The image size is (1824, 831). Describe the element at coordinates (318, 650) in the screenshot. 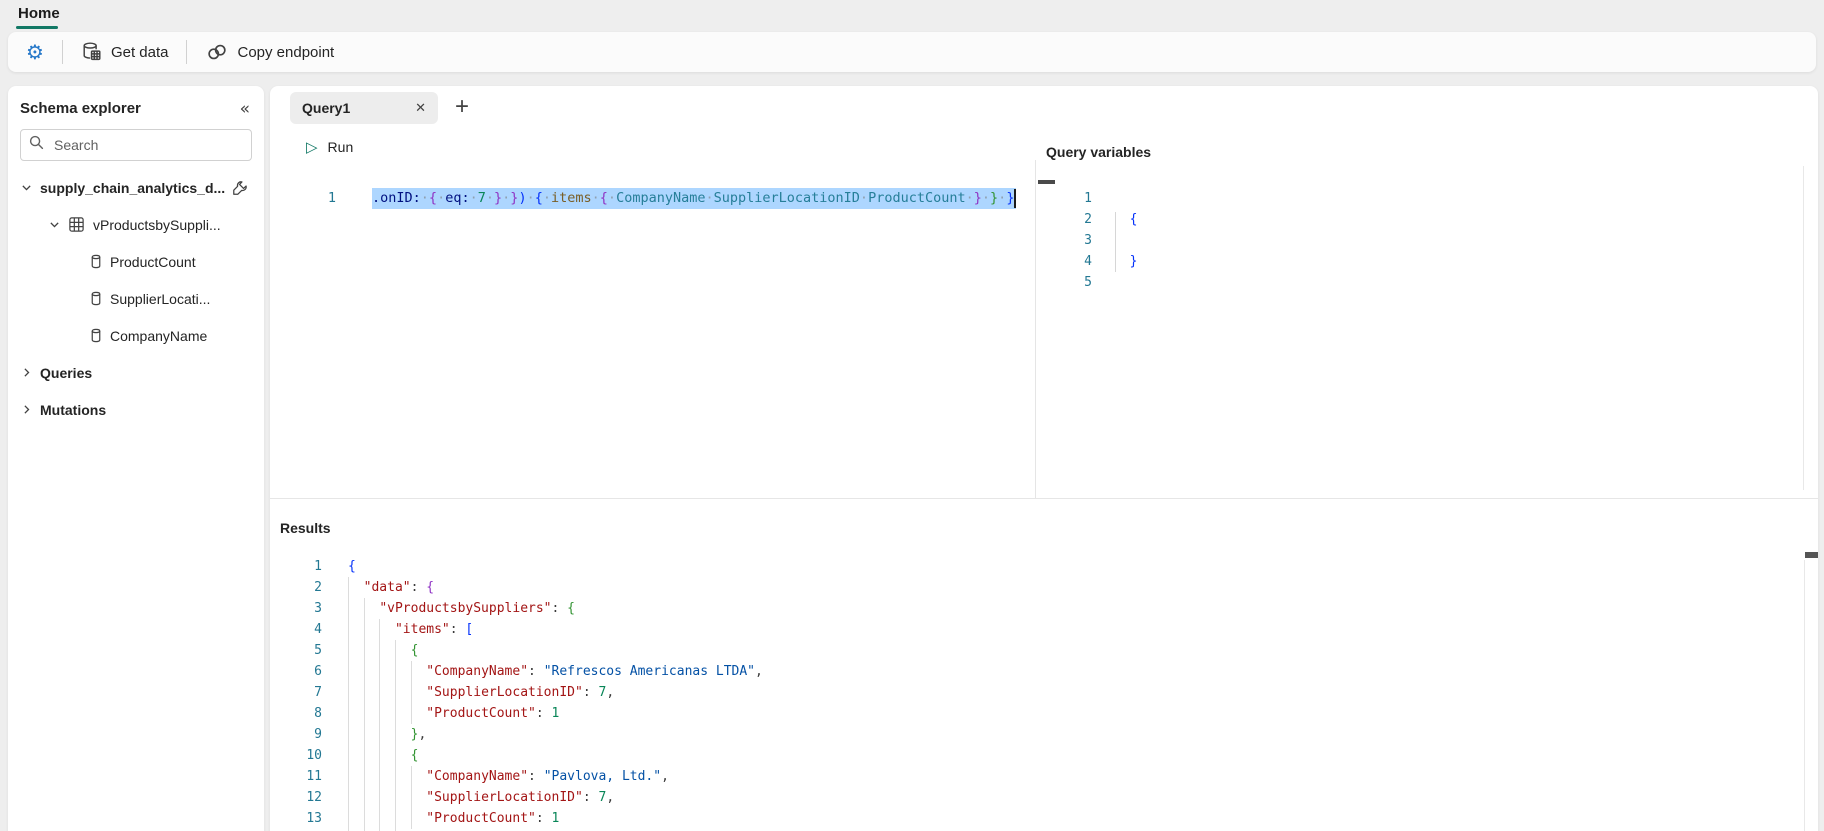

I see `line-number: 5` at that location.